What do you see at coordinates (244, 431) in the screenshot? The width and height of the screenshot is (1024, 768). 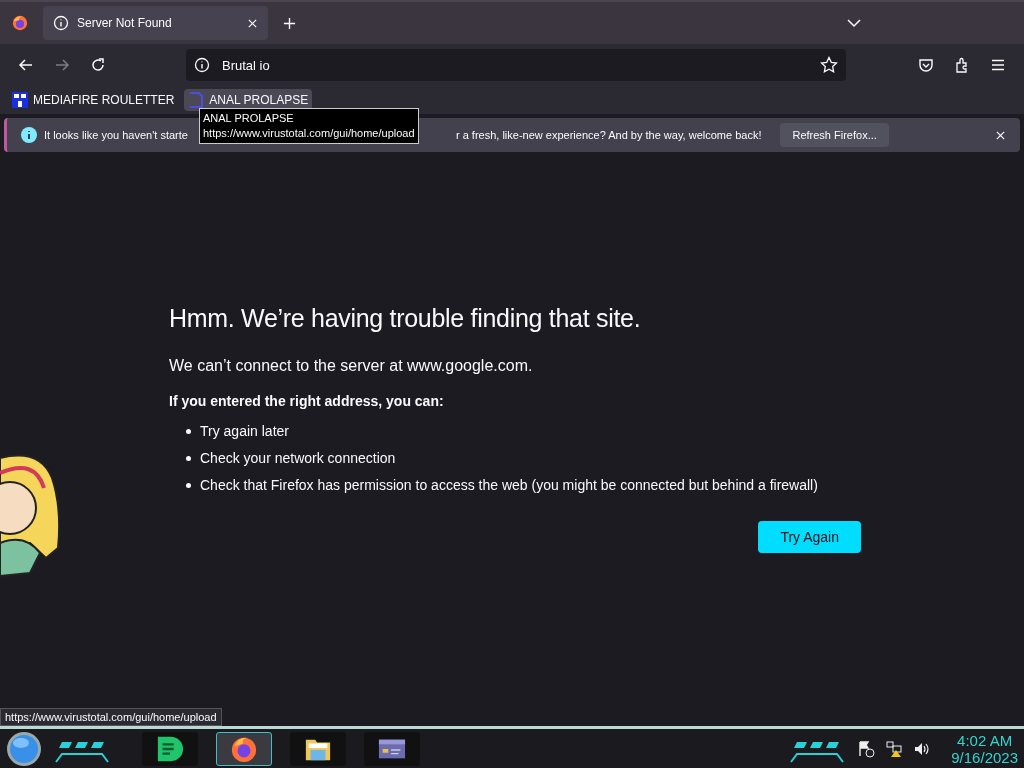 I see `advice-item: Try again later` at bounding box center [244, 431].